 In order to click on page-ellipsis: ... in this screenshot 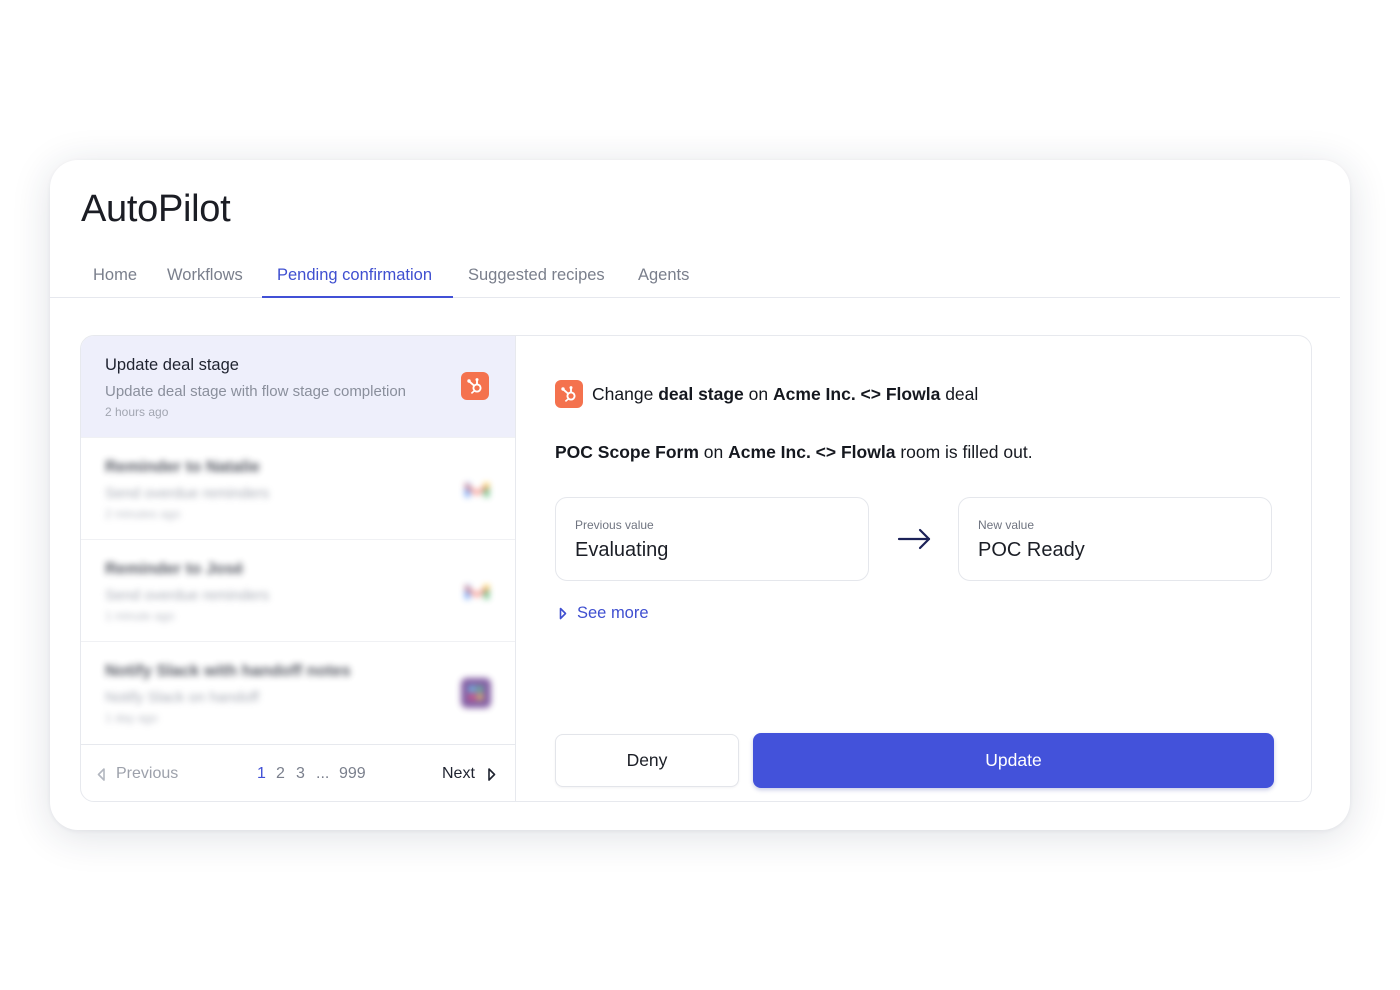, I will do `click(323, 773)`.